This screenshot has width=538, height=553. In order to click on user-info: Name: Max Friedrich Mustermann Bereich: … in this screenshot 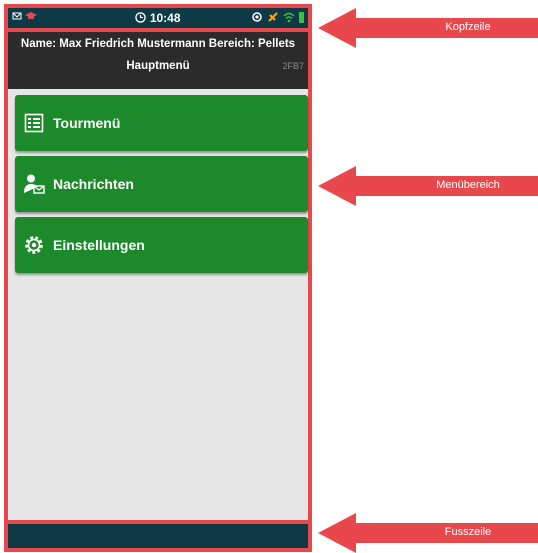, I will do `click(158, 44)`.